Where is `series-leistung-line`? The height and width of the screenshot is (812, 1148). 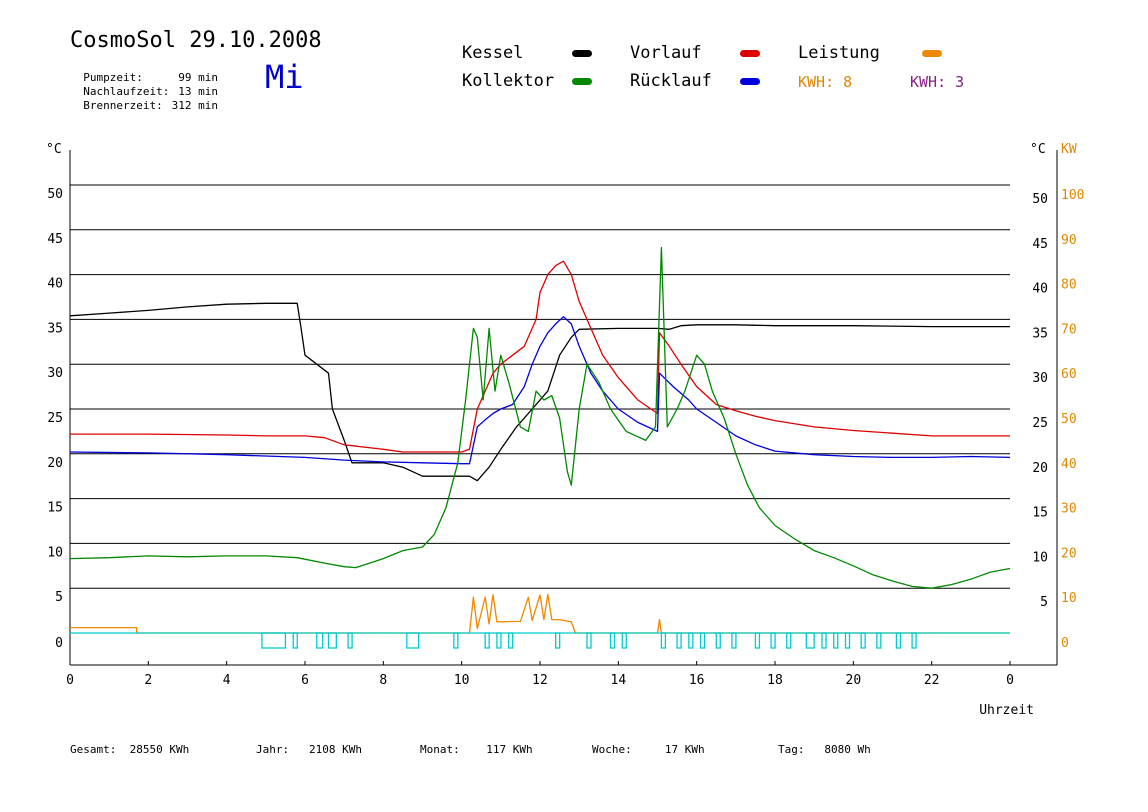 series-leistung-line is located at coordinates (540, 613).